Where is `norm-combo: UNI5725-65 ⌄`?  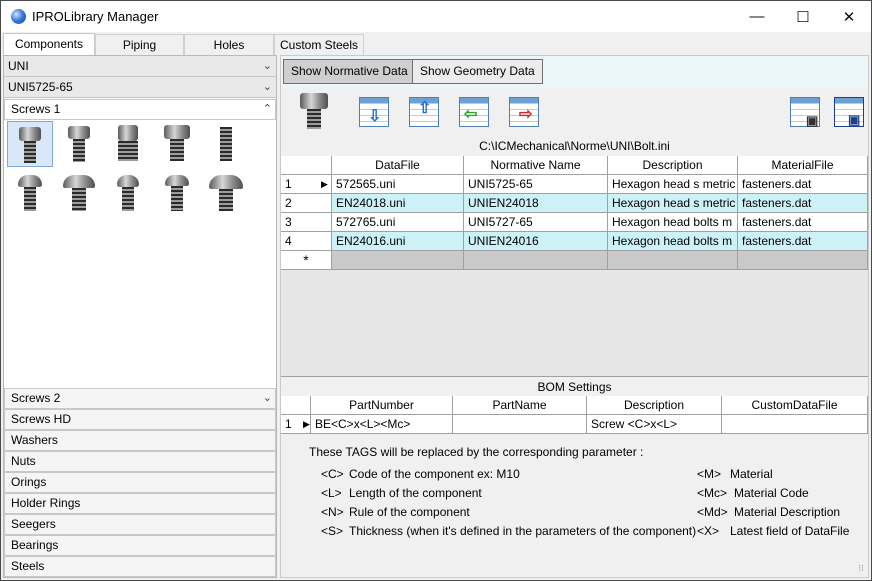 norm-combo: UNI5725-65 ⌄ is located at coordinates (140, 87).